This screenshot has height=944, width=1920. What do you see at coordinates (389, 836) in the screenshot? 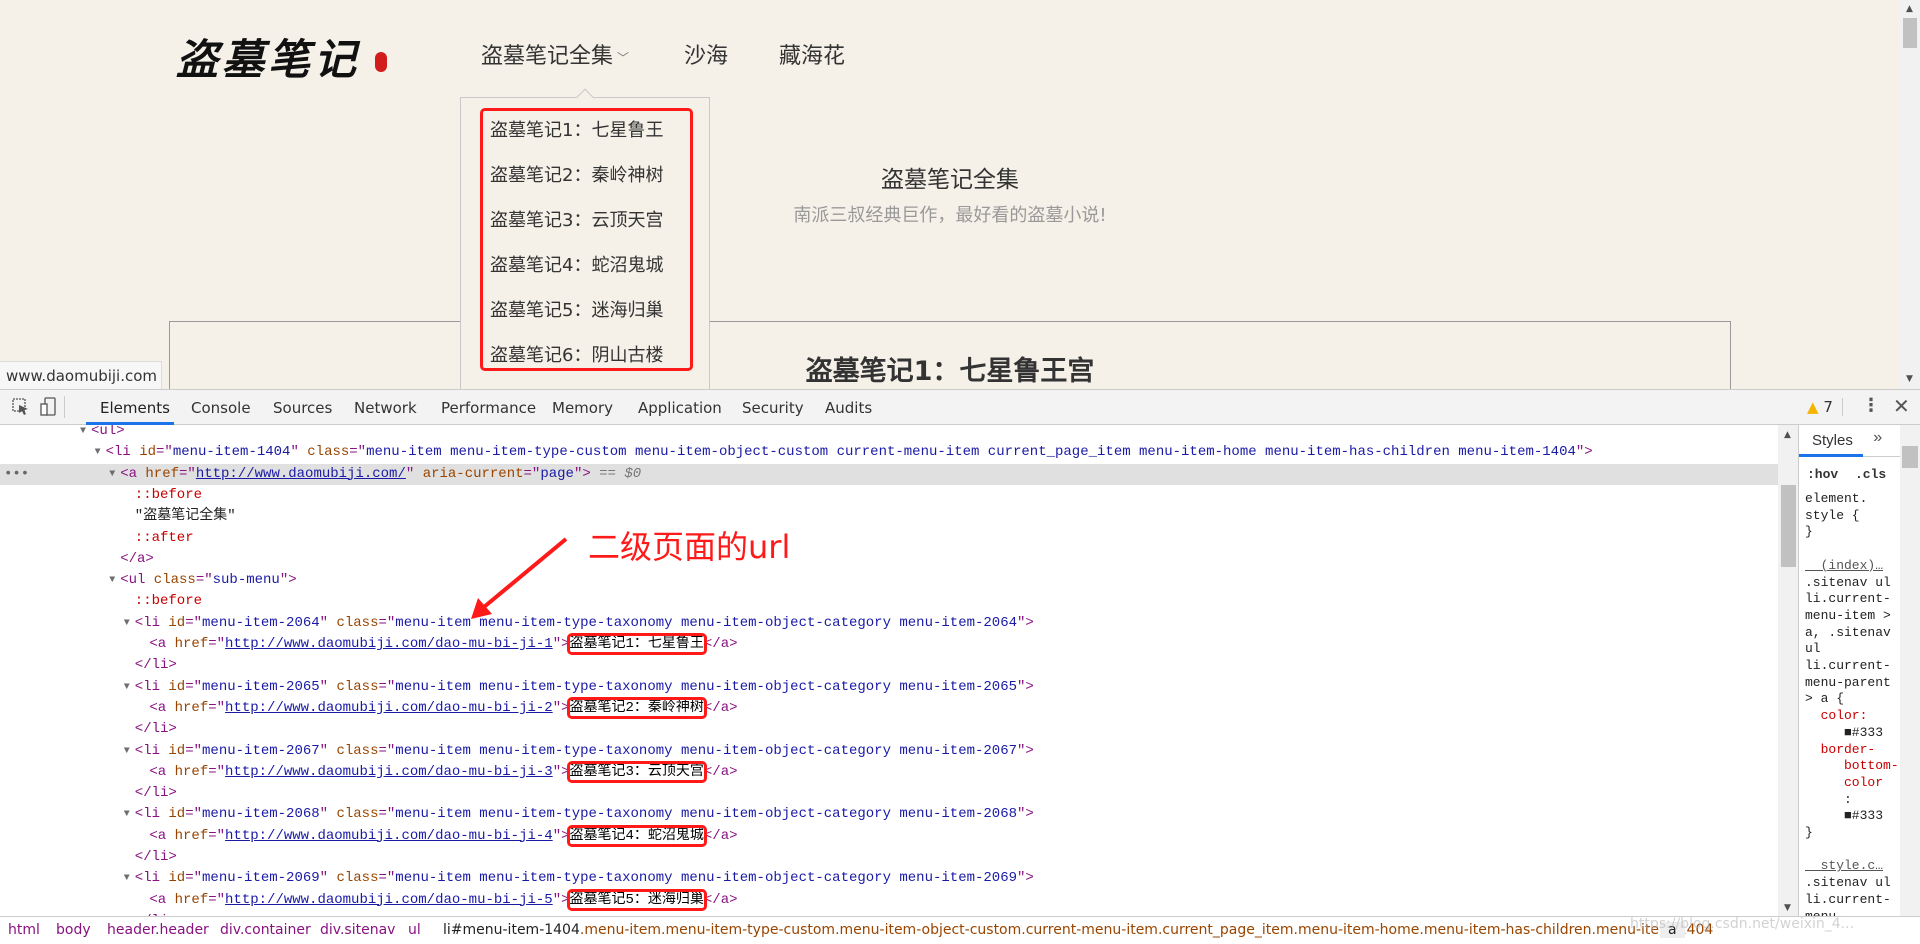
I see `href-link: http://www.daomubiji.com/dao-mu-bi-ji-4` at bounding box center [389, 836].